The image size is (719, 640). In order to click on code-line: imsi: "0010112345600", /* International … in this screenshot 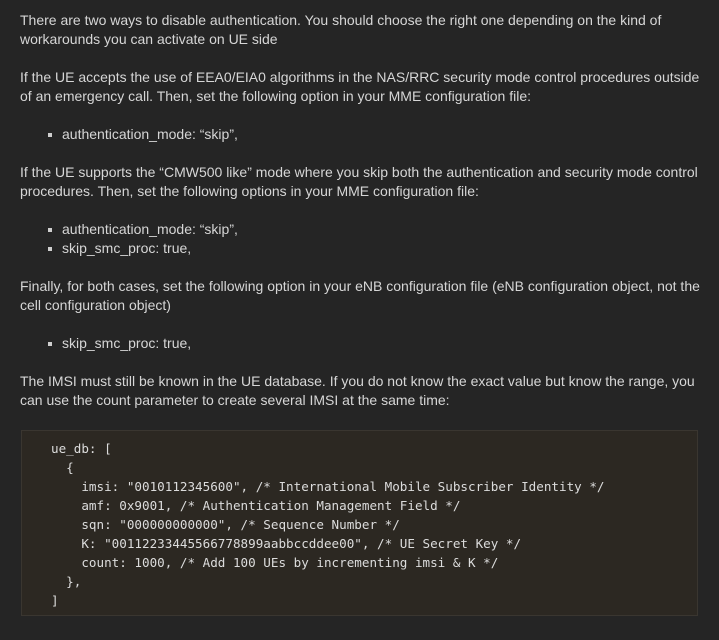, I will do `click(328, 486)`.